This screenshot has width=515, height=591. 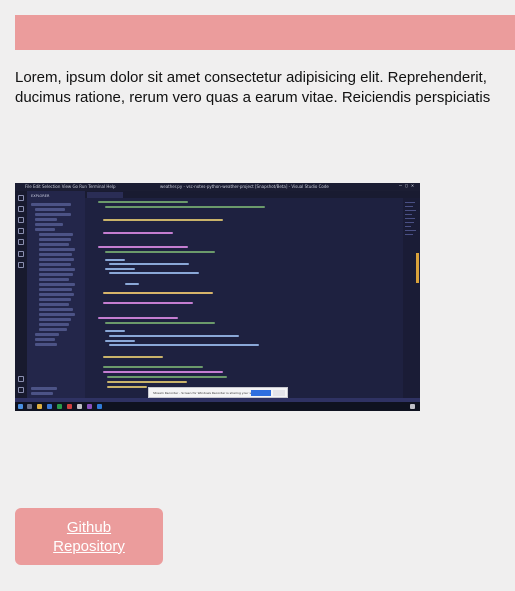 I want to click on start-icon, so click(x=20, y=406).